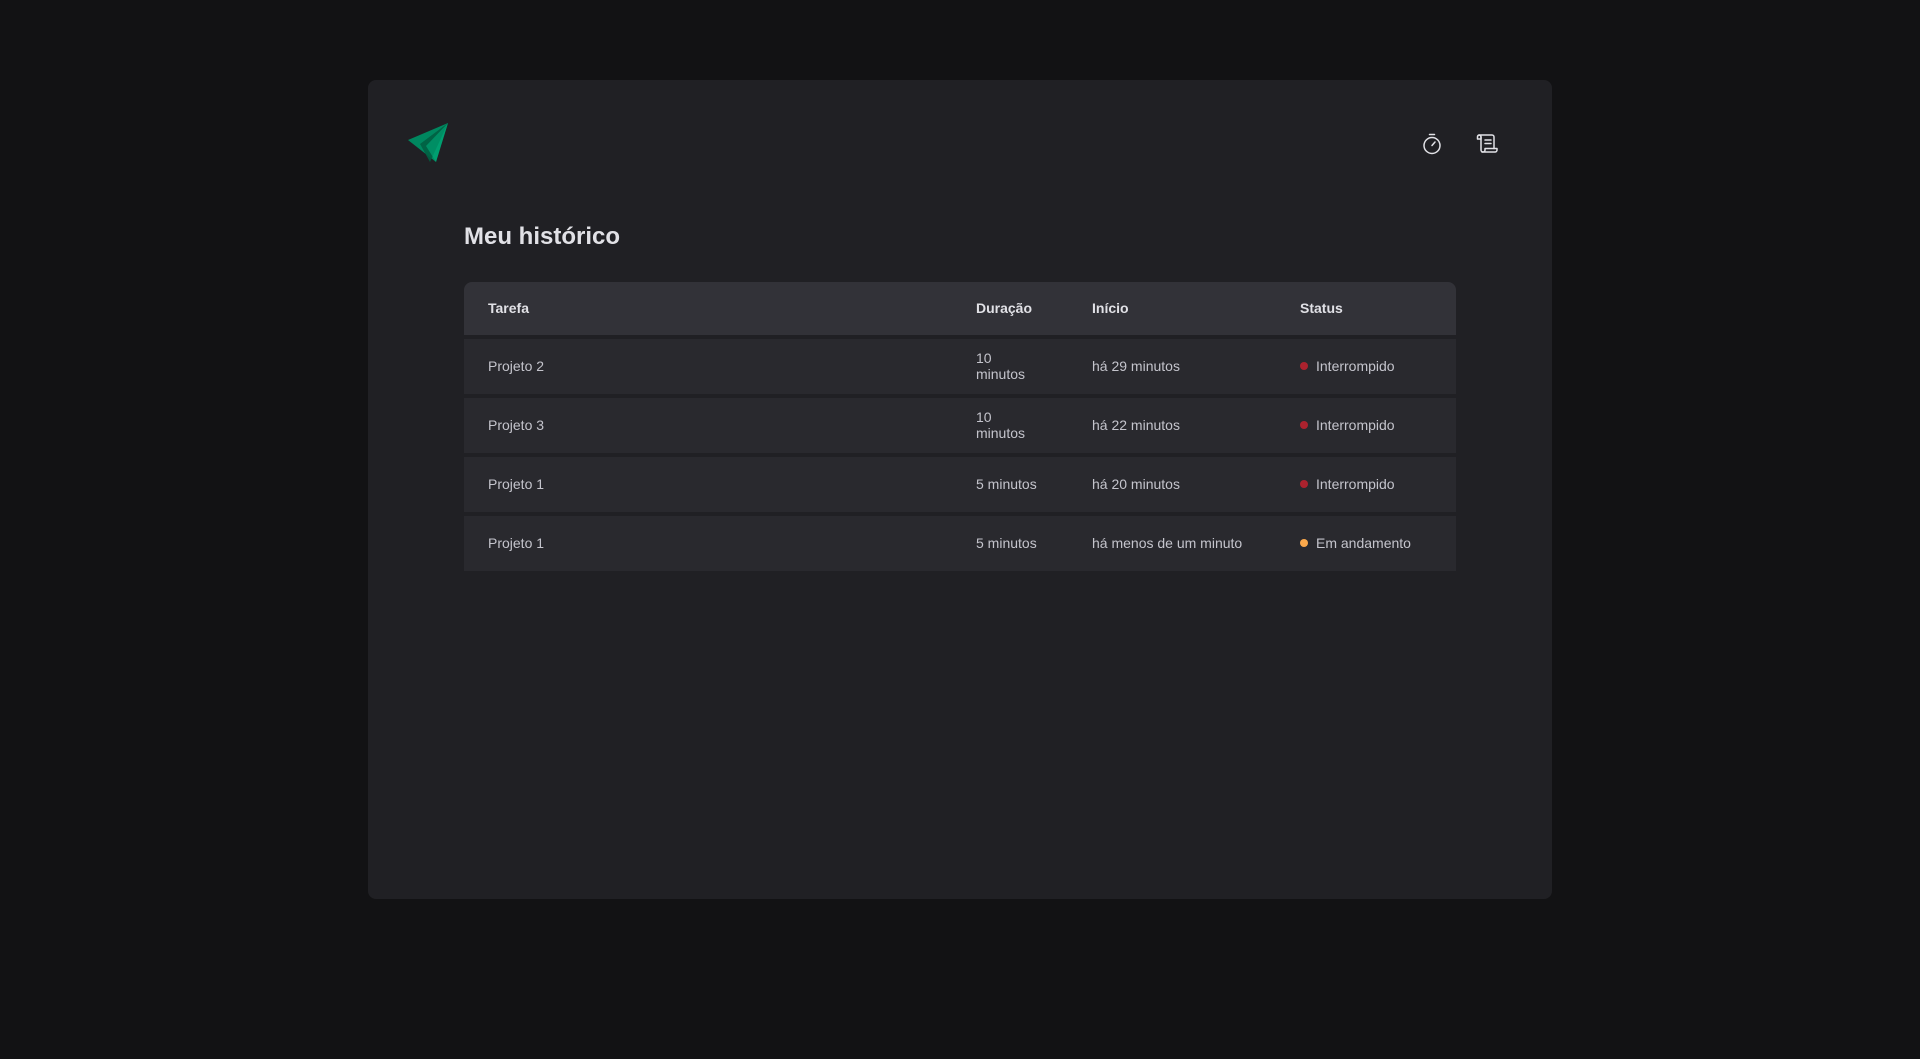  I want to click on scroll-icon, so click(1488, 146).